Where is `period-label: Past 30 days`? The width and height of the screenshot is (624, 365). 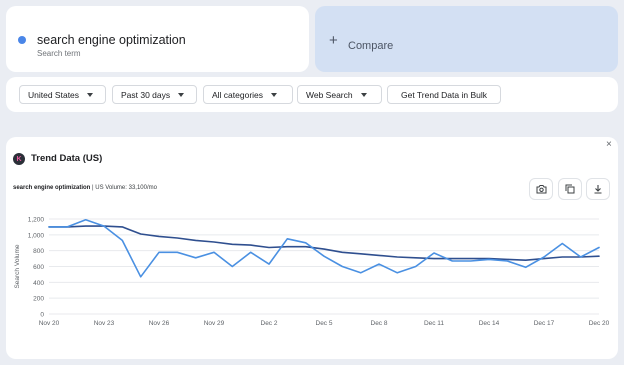
period-label: Past 30 days is located at coordinates (146, 94).